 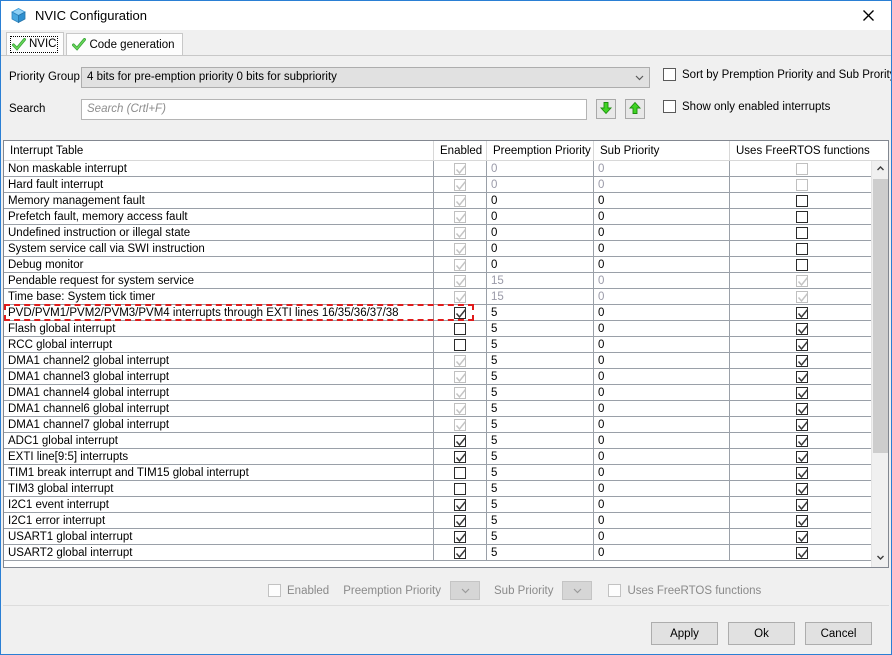 I want to click on table-row: DMA1 channel7 global interrupt 5 0, so click(x=446, y=425).